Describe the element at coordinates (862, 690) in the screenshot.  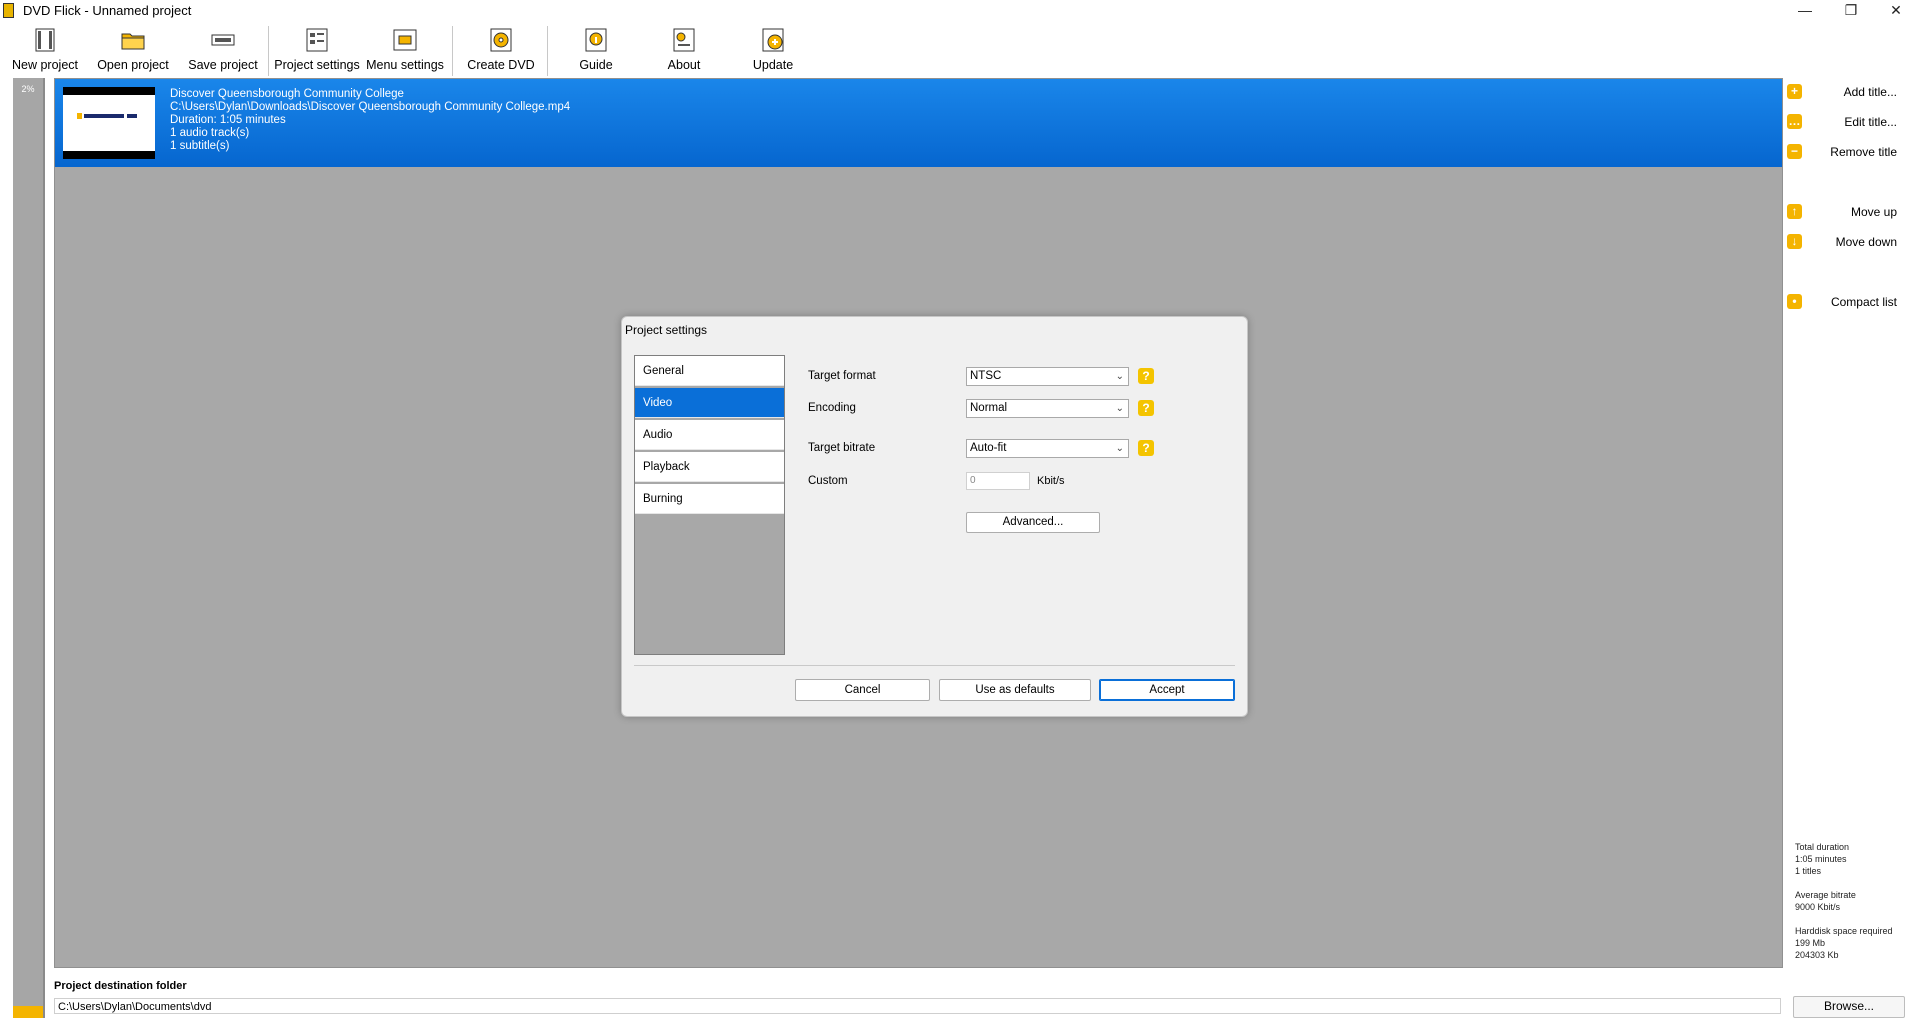
I see `cancel-button: Cancel` at that location.